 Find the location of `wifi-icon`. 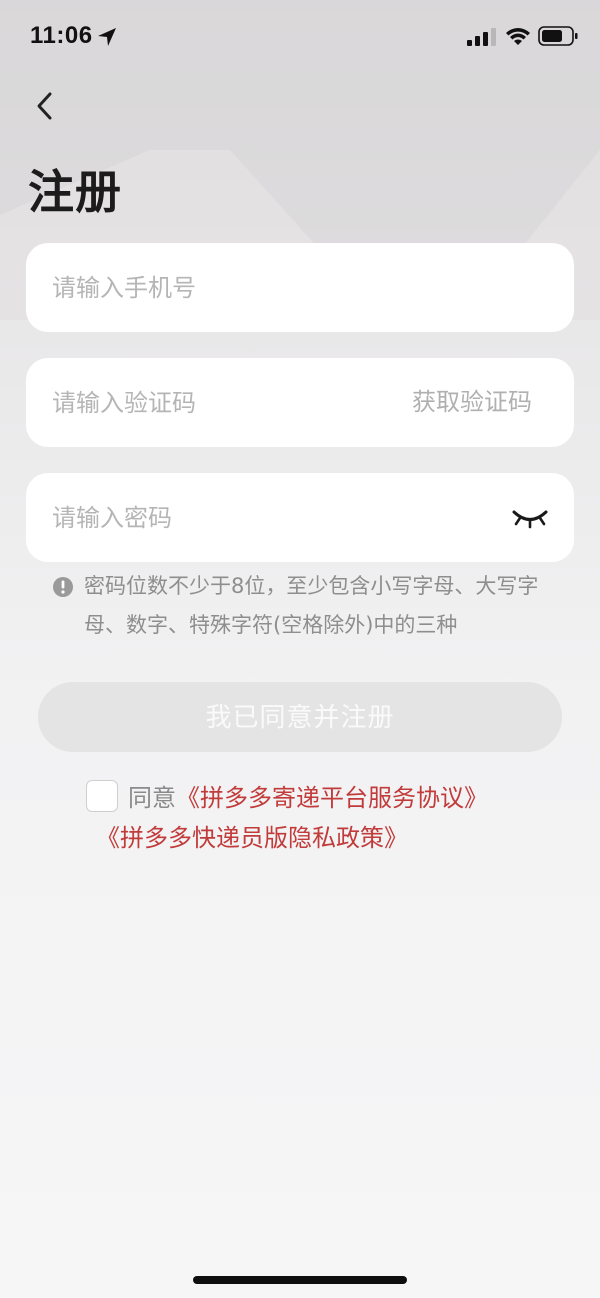

wifi-icon is located at coordinates (518, 36).